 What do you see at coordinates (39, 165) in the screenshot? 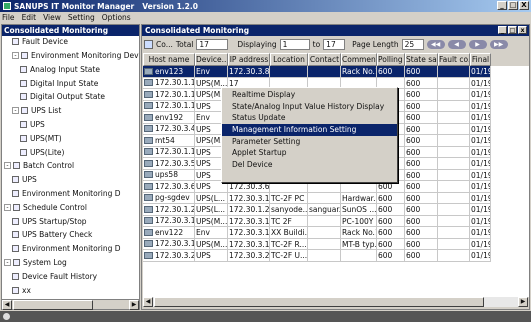
I see `tree-item: - Batch Control` at bounding box center [39, 165].